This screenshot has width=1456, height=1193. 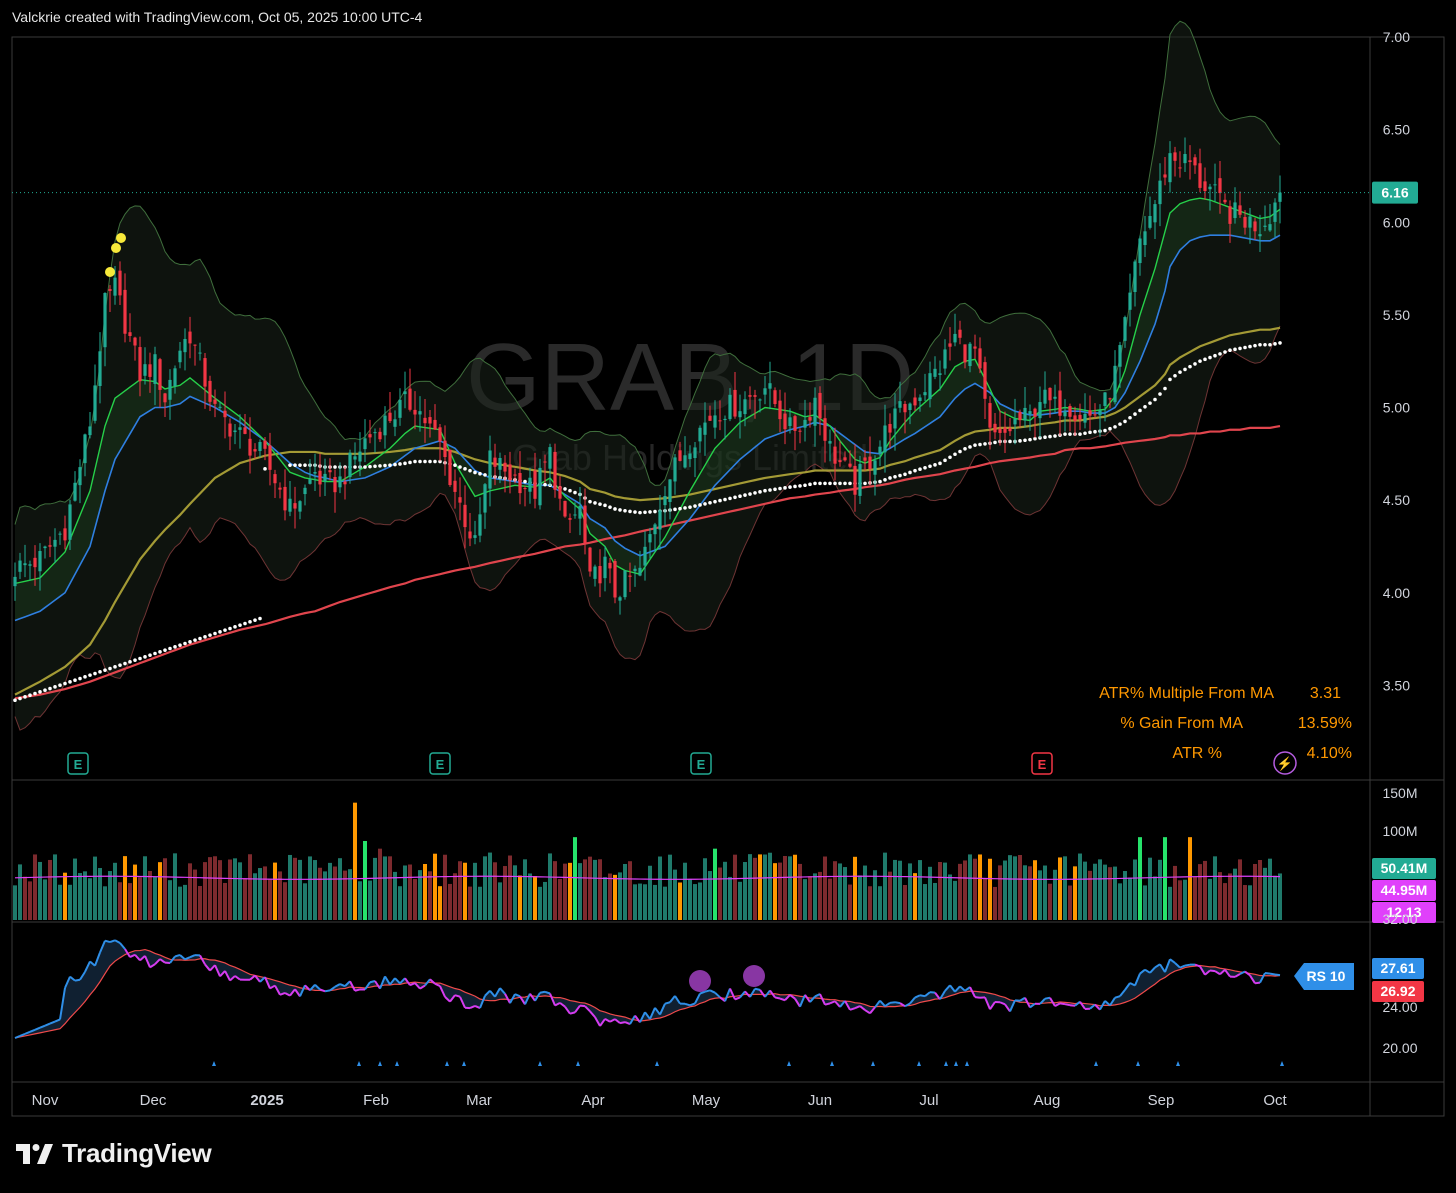 What do you see at coordinates (113, 1153) in the screenshot?
I see `tradingview-logo: TradingView` at bounding box center [113, 1153].